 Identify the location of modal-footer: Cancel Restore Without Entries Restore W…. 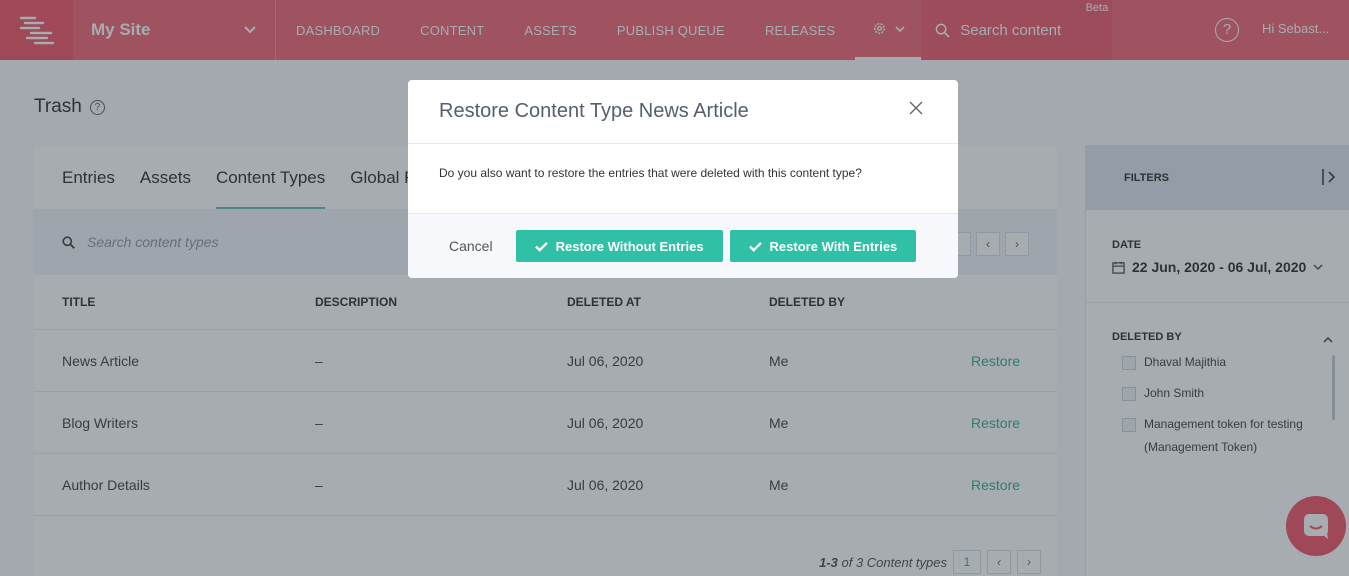
(683, 245).